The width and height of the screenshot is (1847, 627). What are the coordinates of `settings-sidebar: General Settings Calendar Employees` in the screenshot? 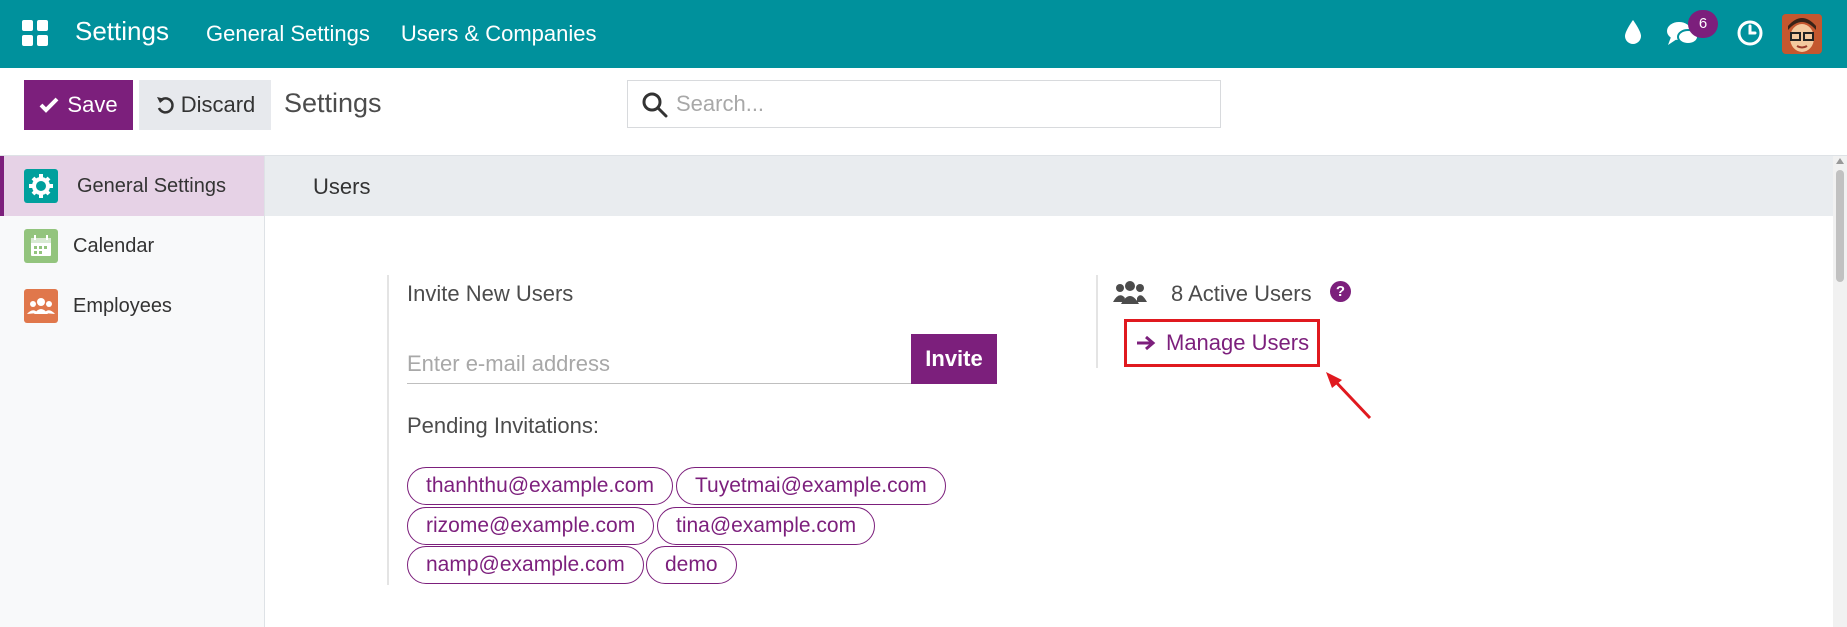 It's located at (132, 391).